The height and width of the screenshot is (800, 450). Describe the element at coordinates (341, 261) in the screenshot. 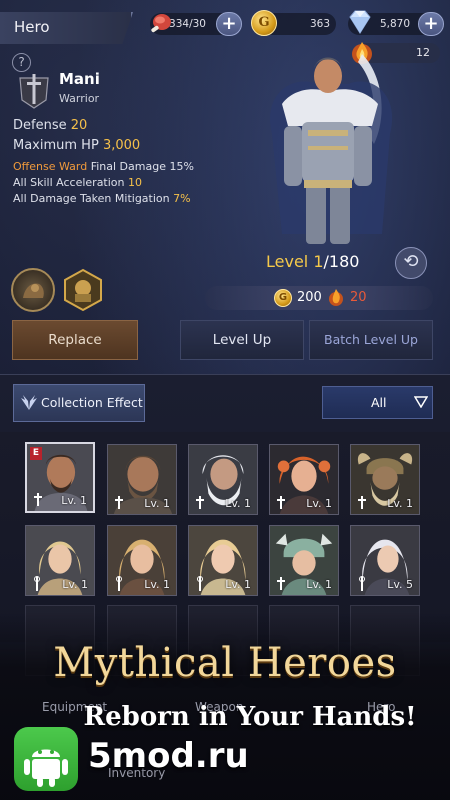

I see `level-max: /180` at that location.